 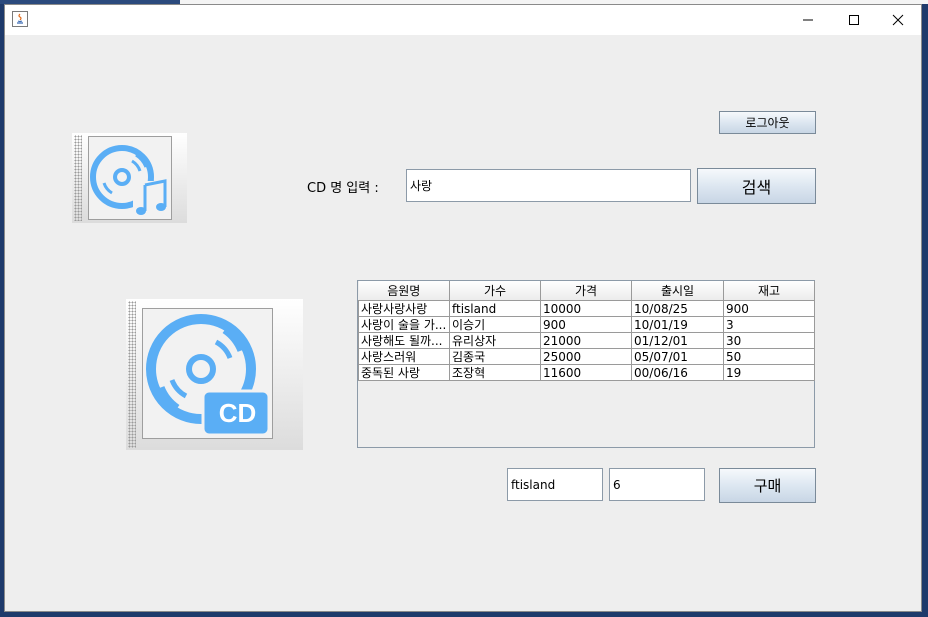 I want to click on cell-price: 21000, so click(x=586, y=340).